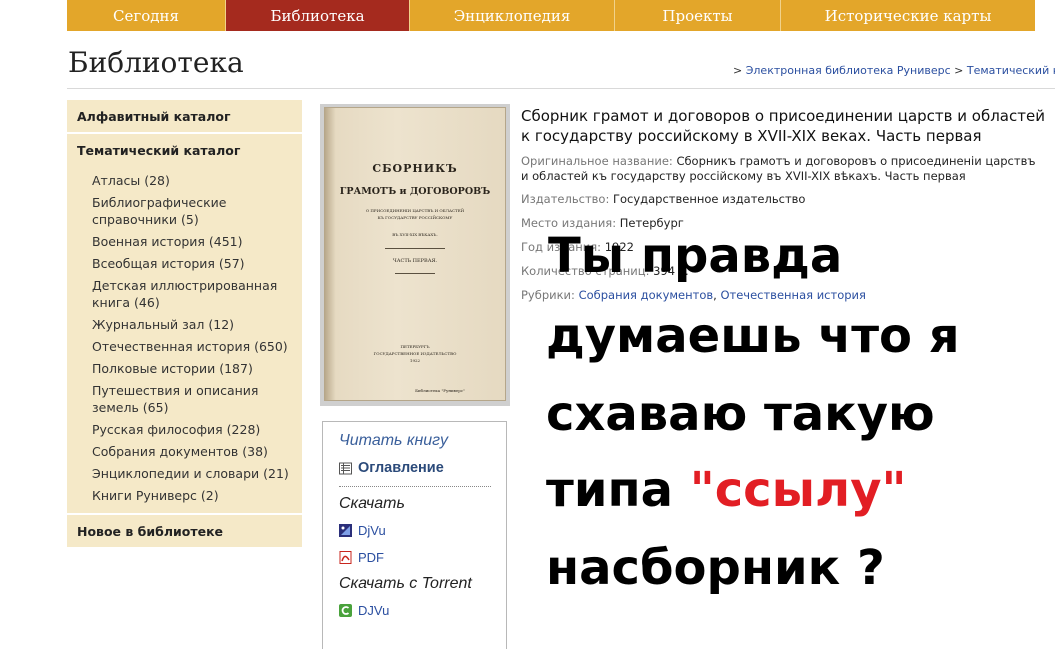  I want to click on cover-year: 1922, so click(415, 360).